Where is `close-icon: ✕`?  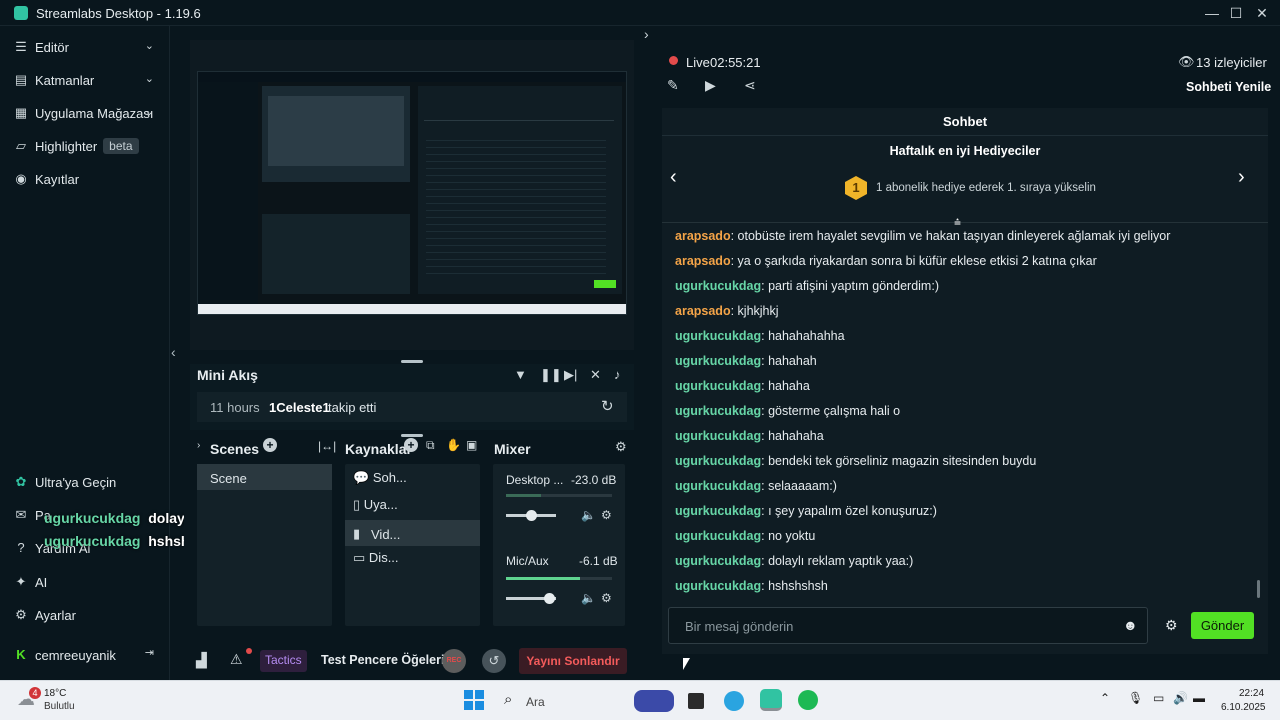 close-icon: ✕ is located at coordinates (1262, 13).